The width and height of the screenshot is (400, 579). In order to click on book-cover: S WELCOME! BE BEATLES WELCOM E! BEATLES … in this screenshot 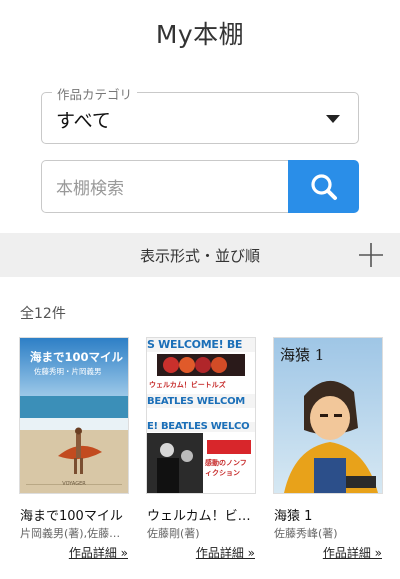, I will do `click(201, 415)`.